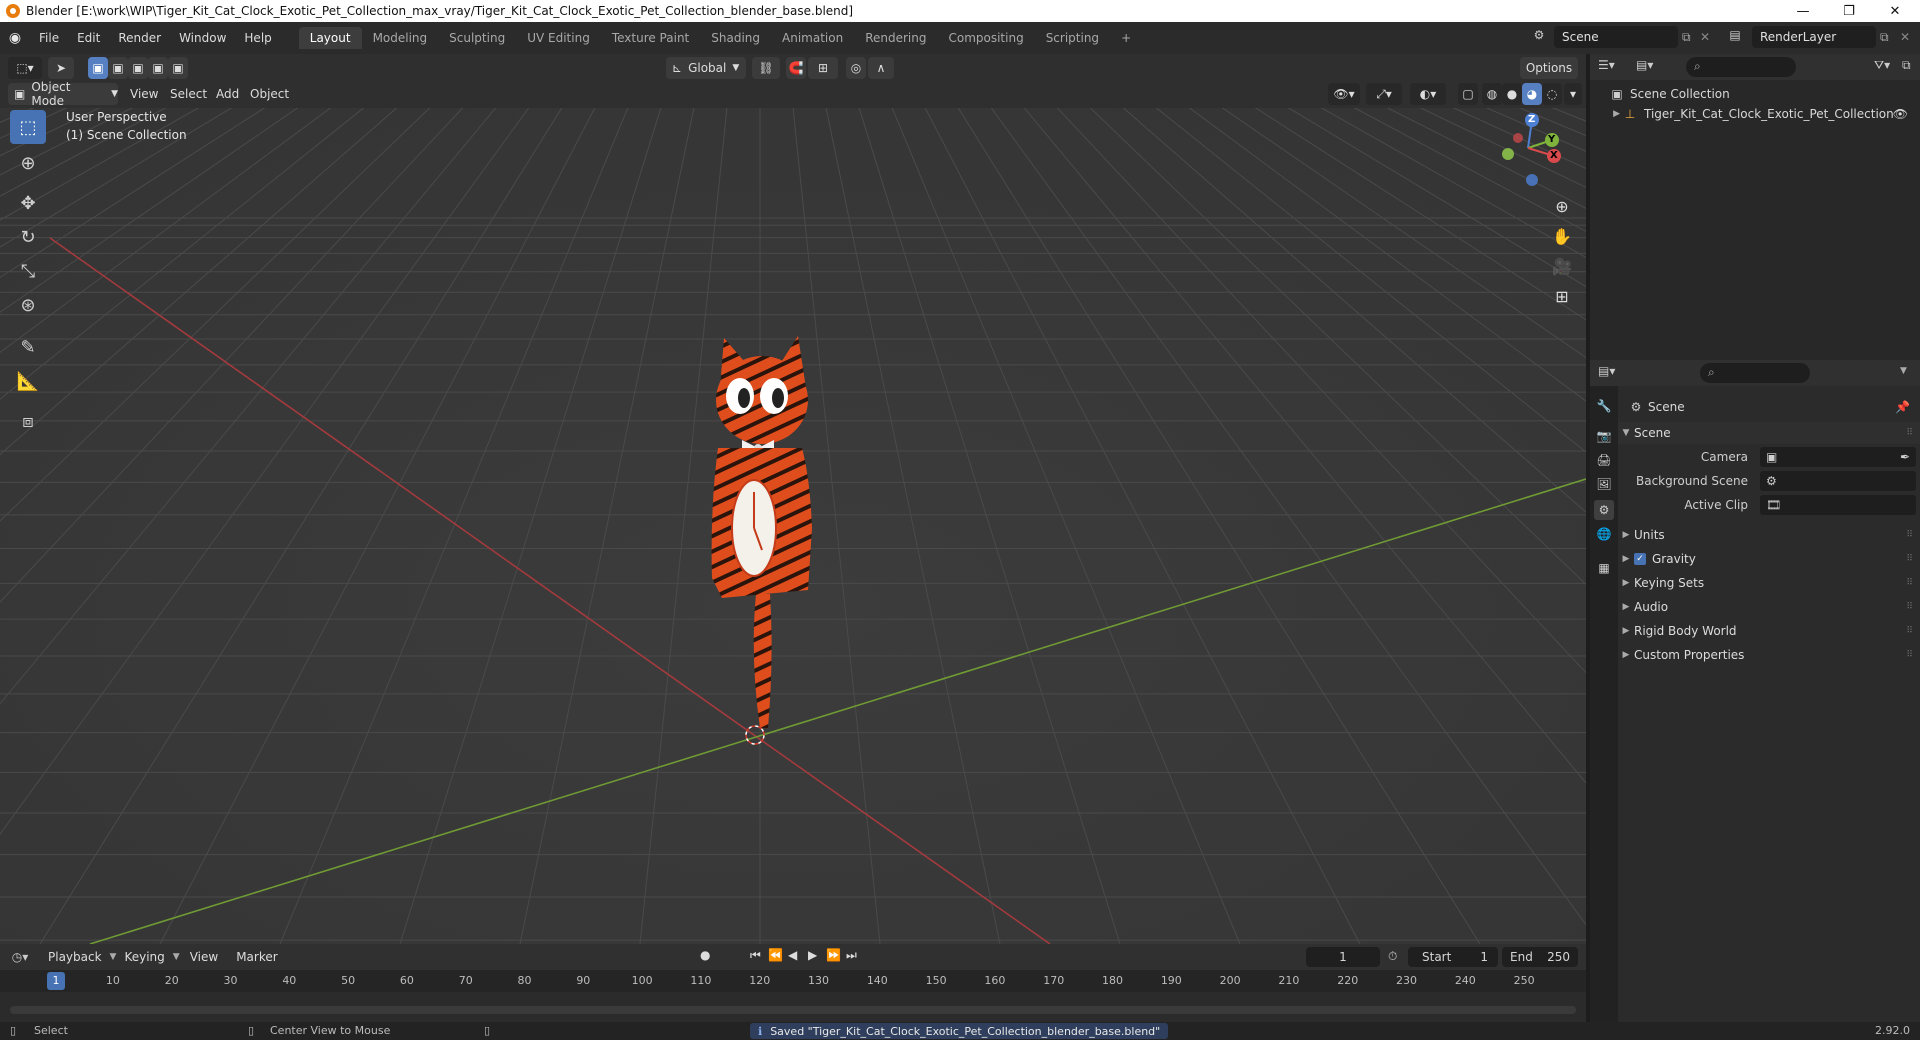 The height and width of the screenshot is (1040, 1920). Describe the element at coordinates (1344, 94) in the screenshot. I see `visibility-icon: 👁▾` at that location.